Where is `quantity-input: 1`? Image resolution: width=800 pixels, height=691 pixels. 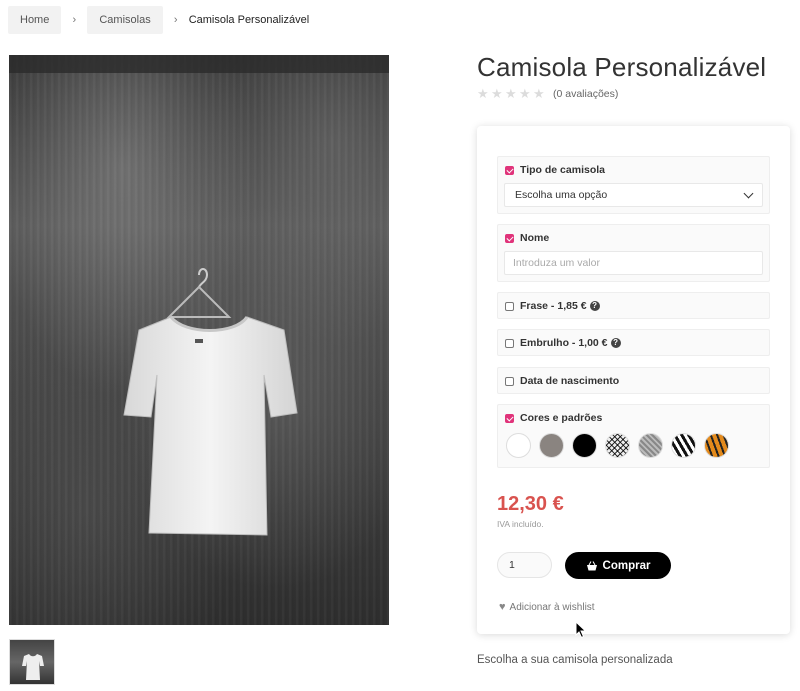 quantity-input: 1 is located at coordinates (524, 565).